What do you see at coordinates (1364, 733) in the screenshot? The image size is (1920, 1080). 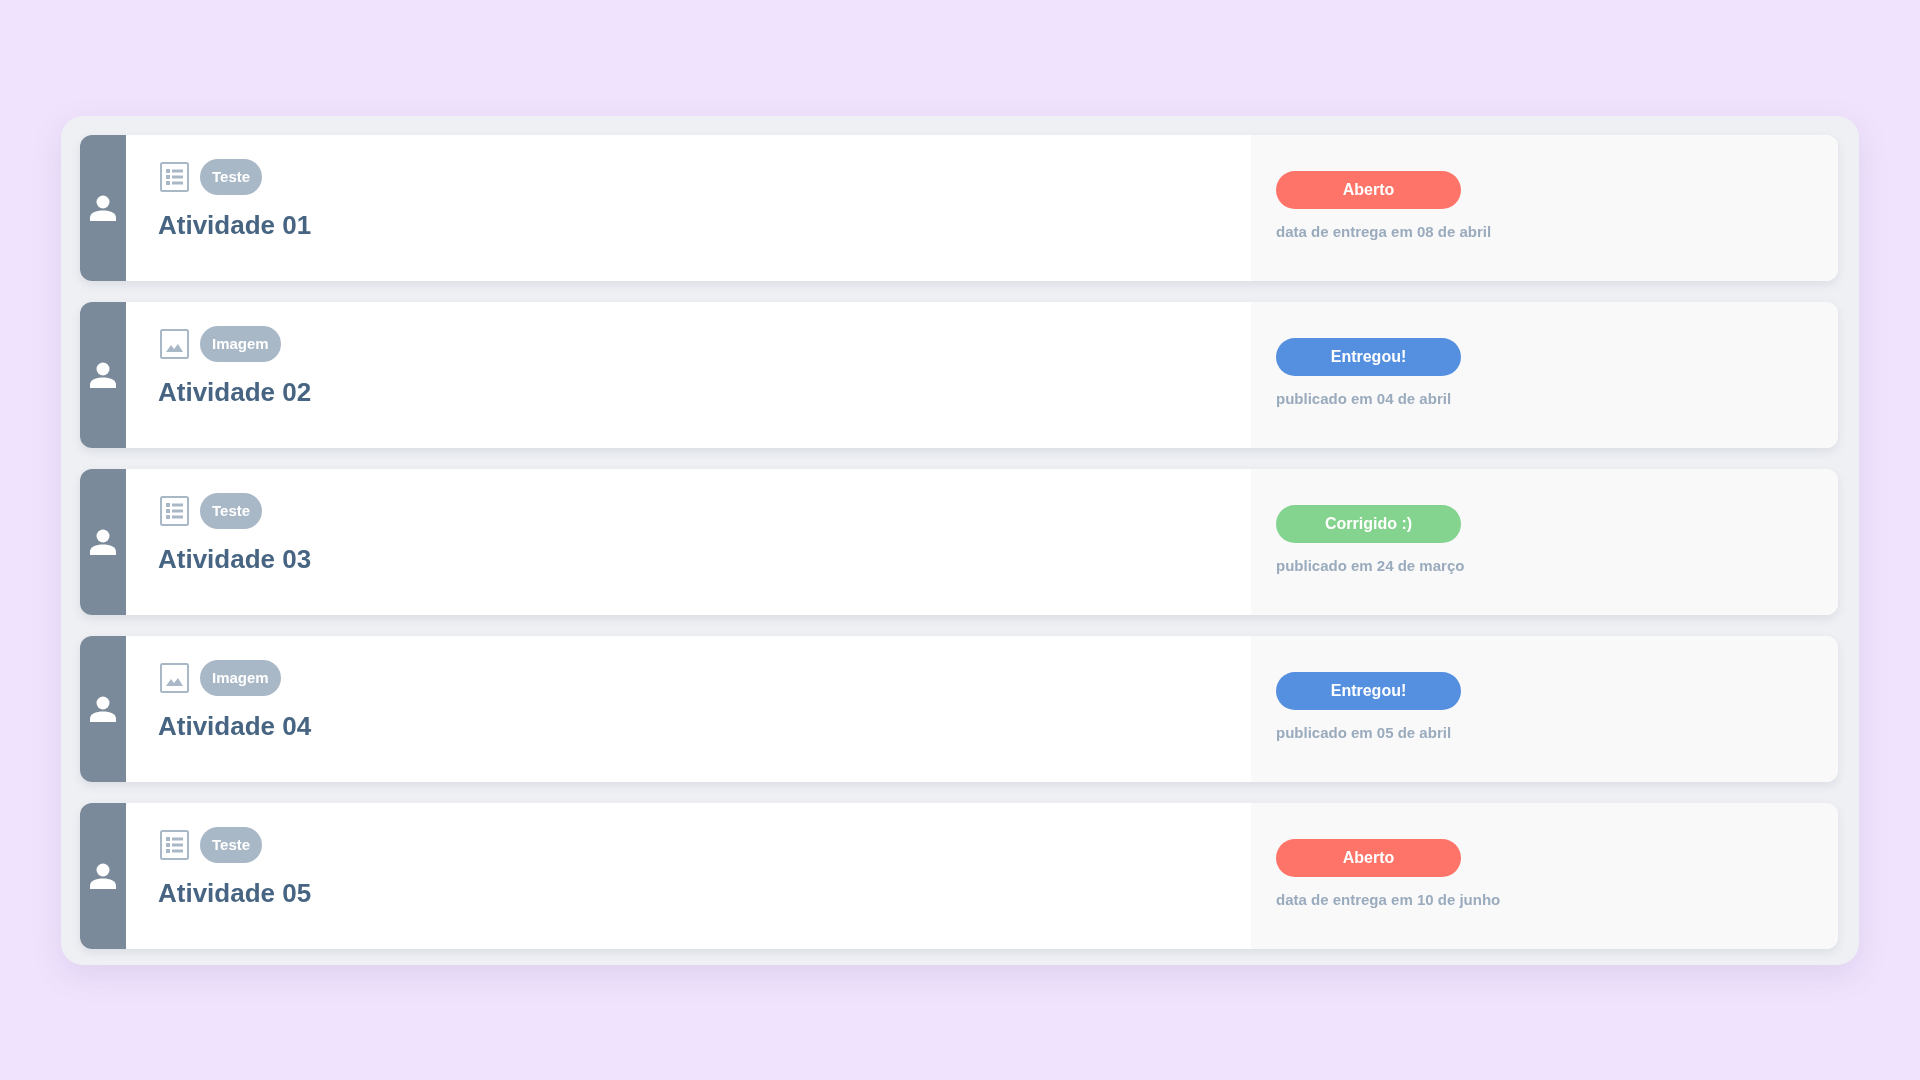 I see `date-text: publicado em 05 de abril` at bounding box center [1364, 733].